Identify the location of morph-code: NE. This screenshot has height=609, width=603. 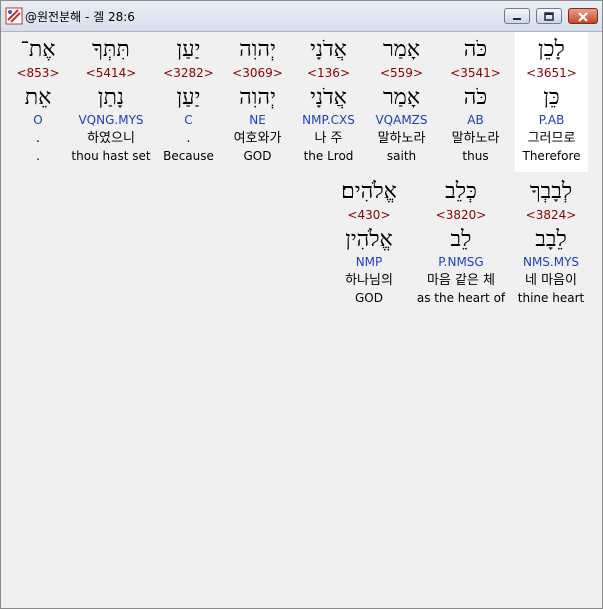
(257, 120).